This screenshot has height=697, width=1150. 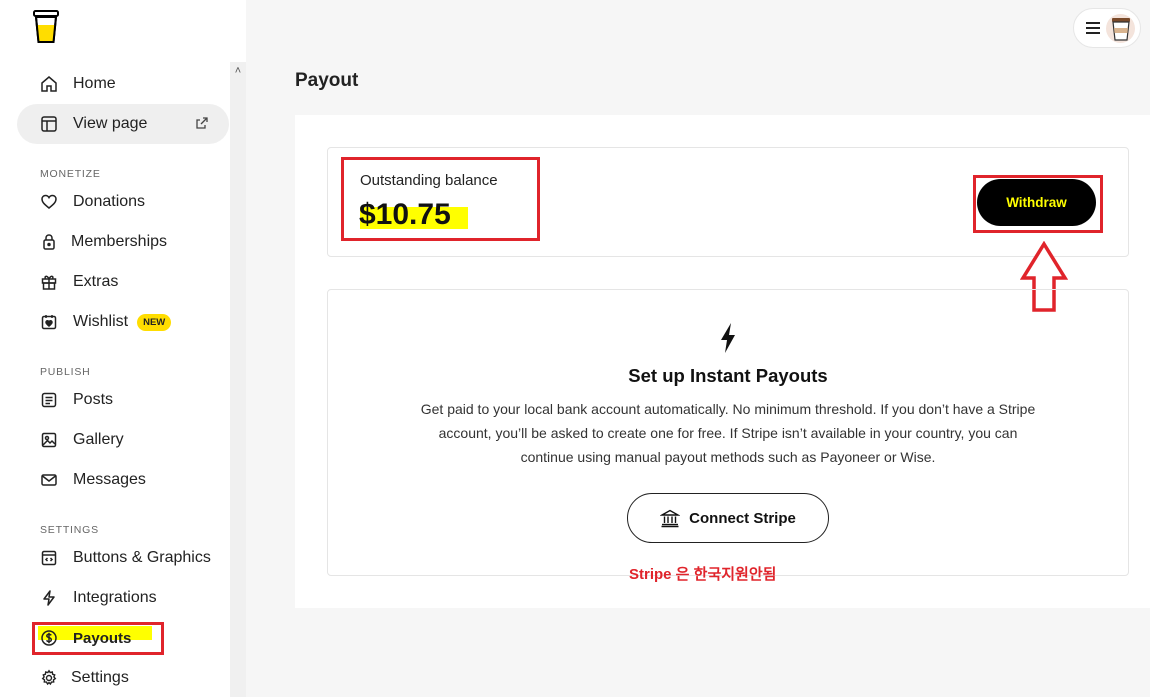 What do you see at coordinates (238, 379) in the screenshot?
I see `sidebar-scrollbar` at bounding box center [238, 379].